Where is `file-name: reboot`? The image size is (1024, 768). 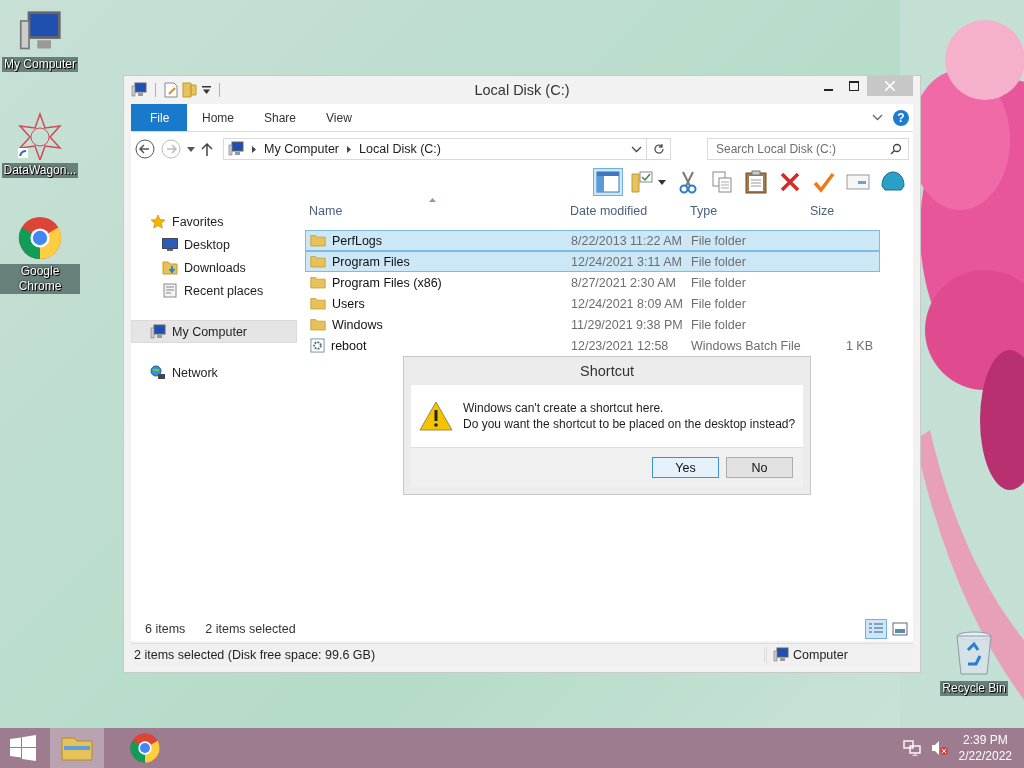
file-name: reboot is located at coordinates (436, 345).